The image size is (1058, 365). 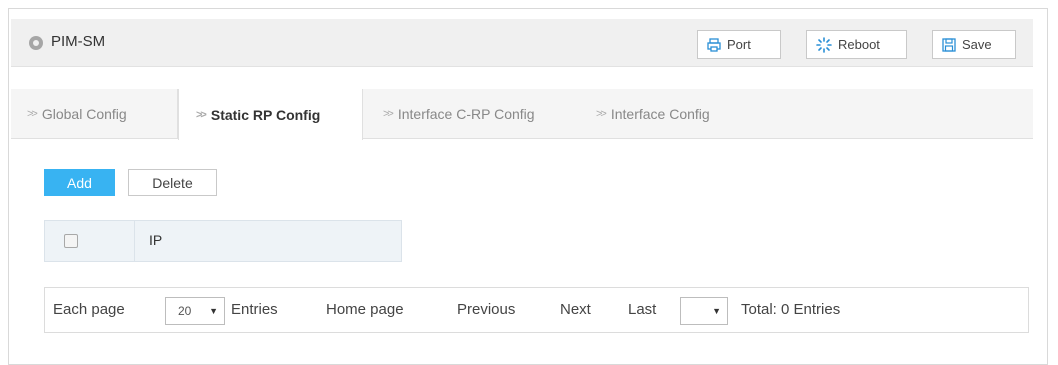 I want to click on delete-button: Delete, so click(x=172, y=182).